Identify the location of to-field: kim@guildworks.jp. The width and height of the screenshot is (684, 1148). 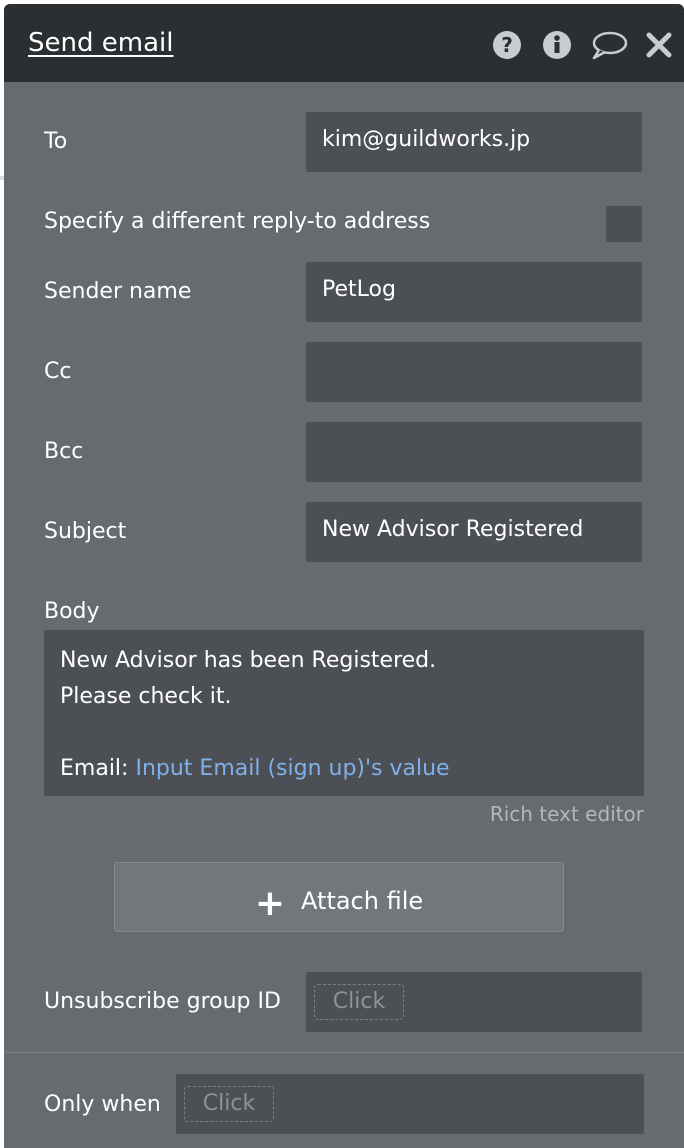
(474, 142).